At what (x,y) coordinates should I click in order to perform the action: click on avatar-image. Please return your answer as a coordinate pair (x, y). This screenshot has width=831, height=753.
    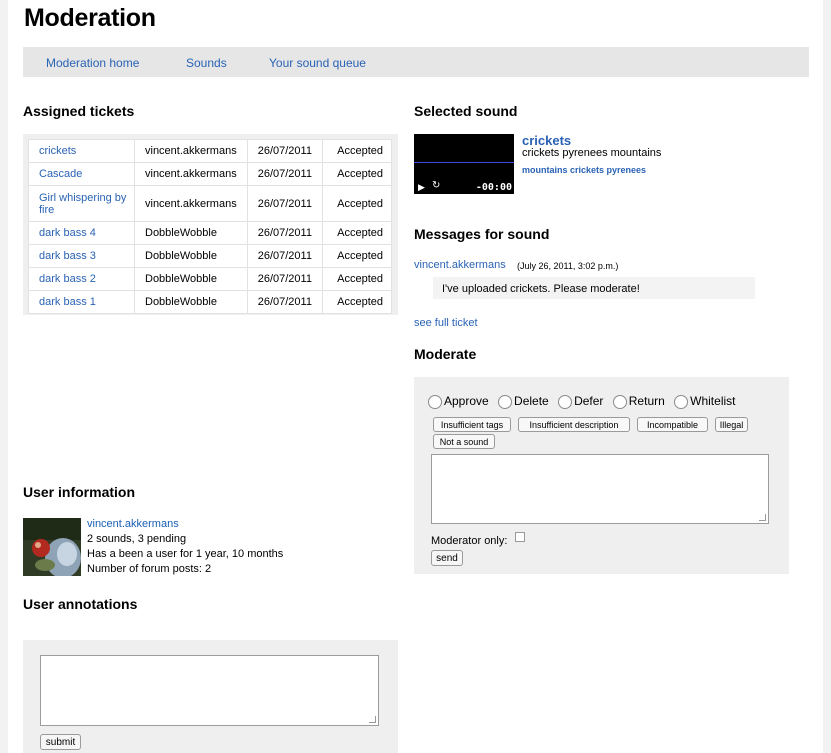
    Looking at the image, I should click on (52, 547).